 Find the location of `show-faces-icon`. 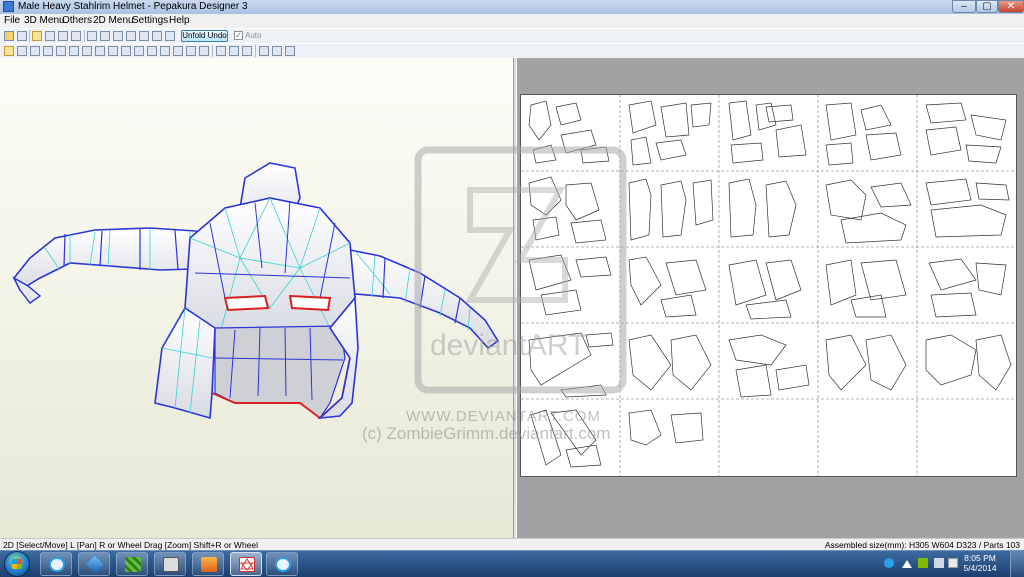

show-faces-icon is located at coordinates (87, 51).